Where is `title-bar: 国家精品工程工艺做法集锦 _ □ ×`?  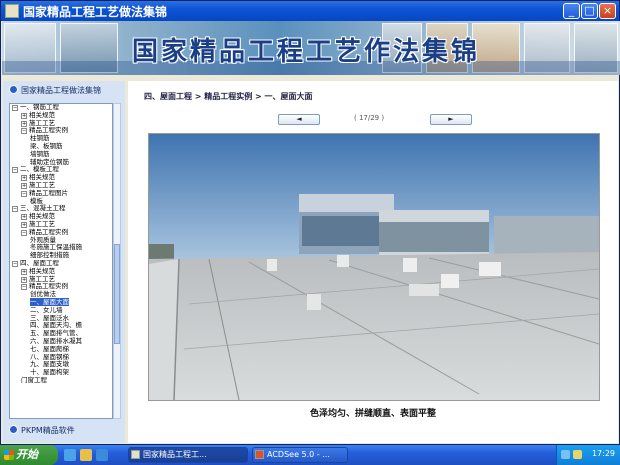
title-bar: 国家精品工程工艺做法集锦 _ □ × is located at coordinates (310, 11).